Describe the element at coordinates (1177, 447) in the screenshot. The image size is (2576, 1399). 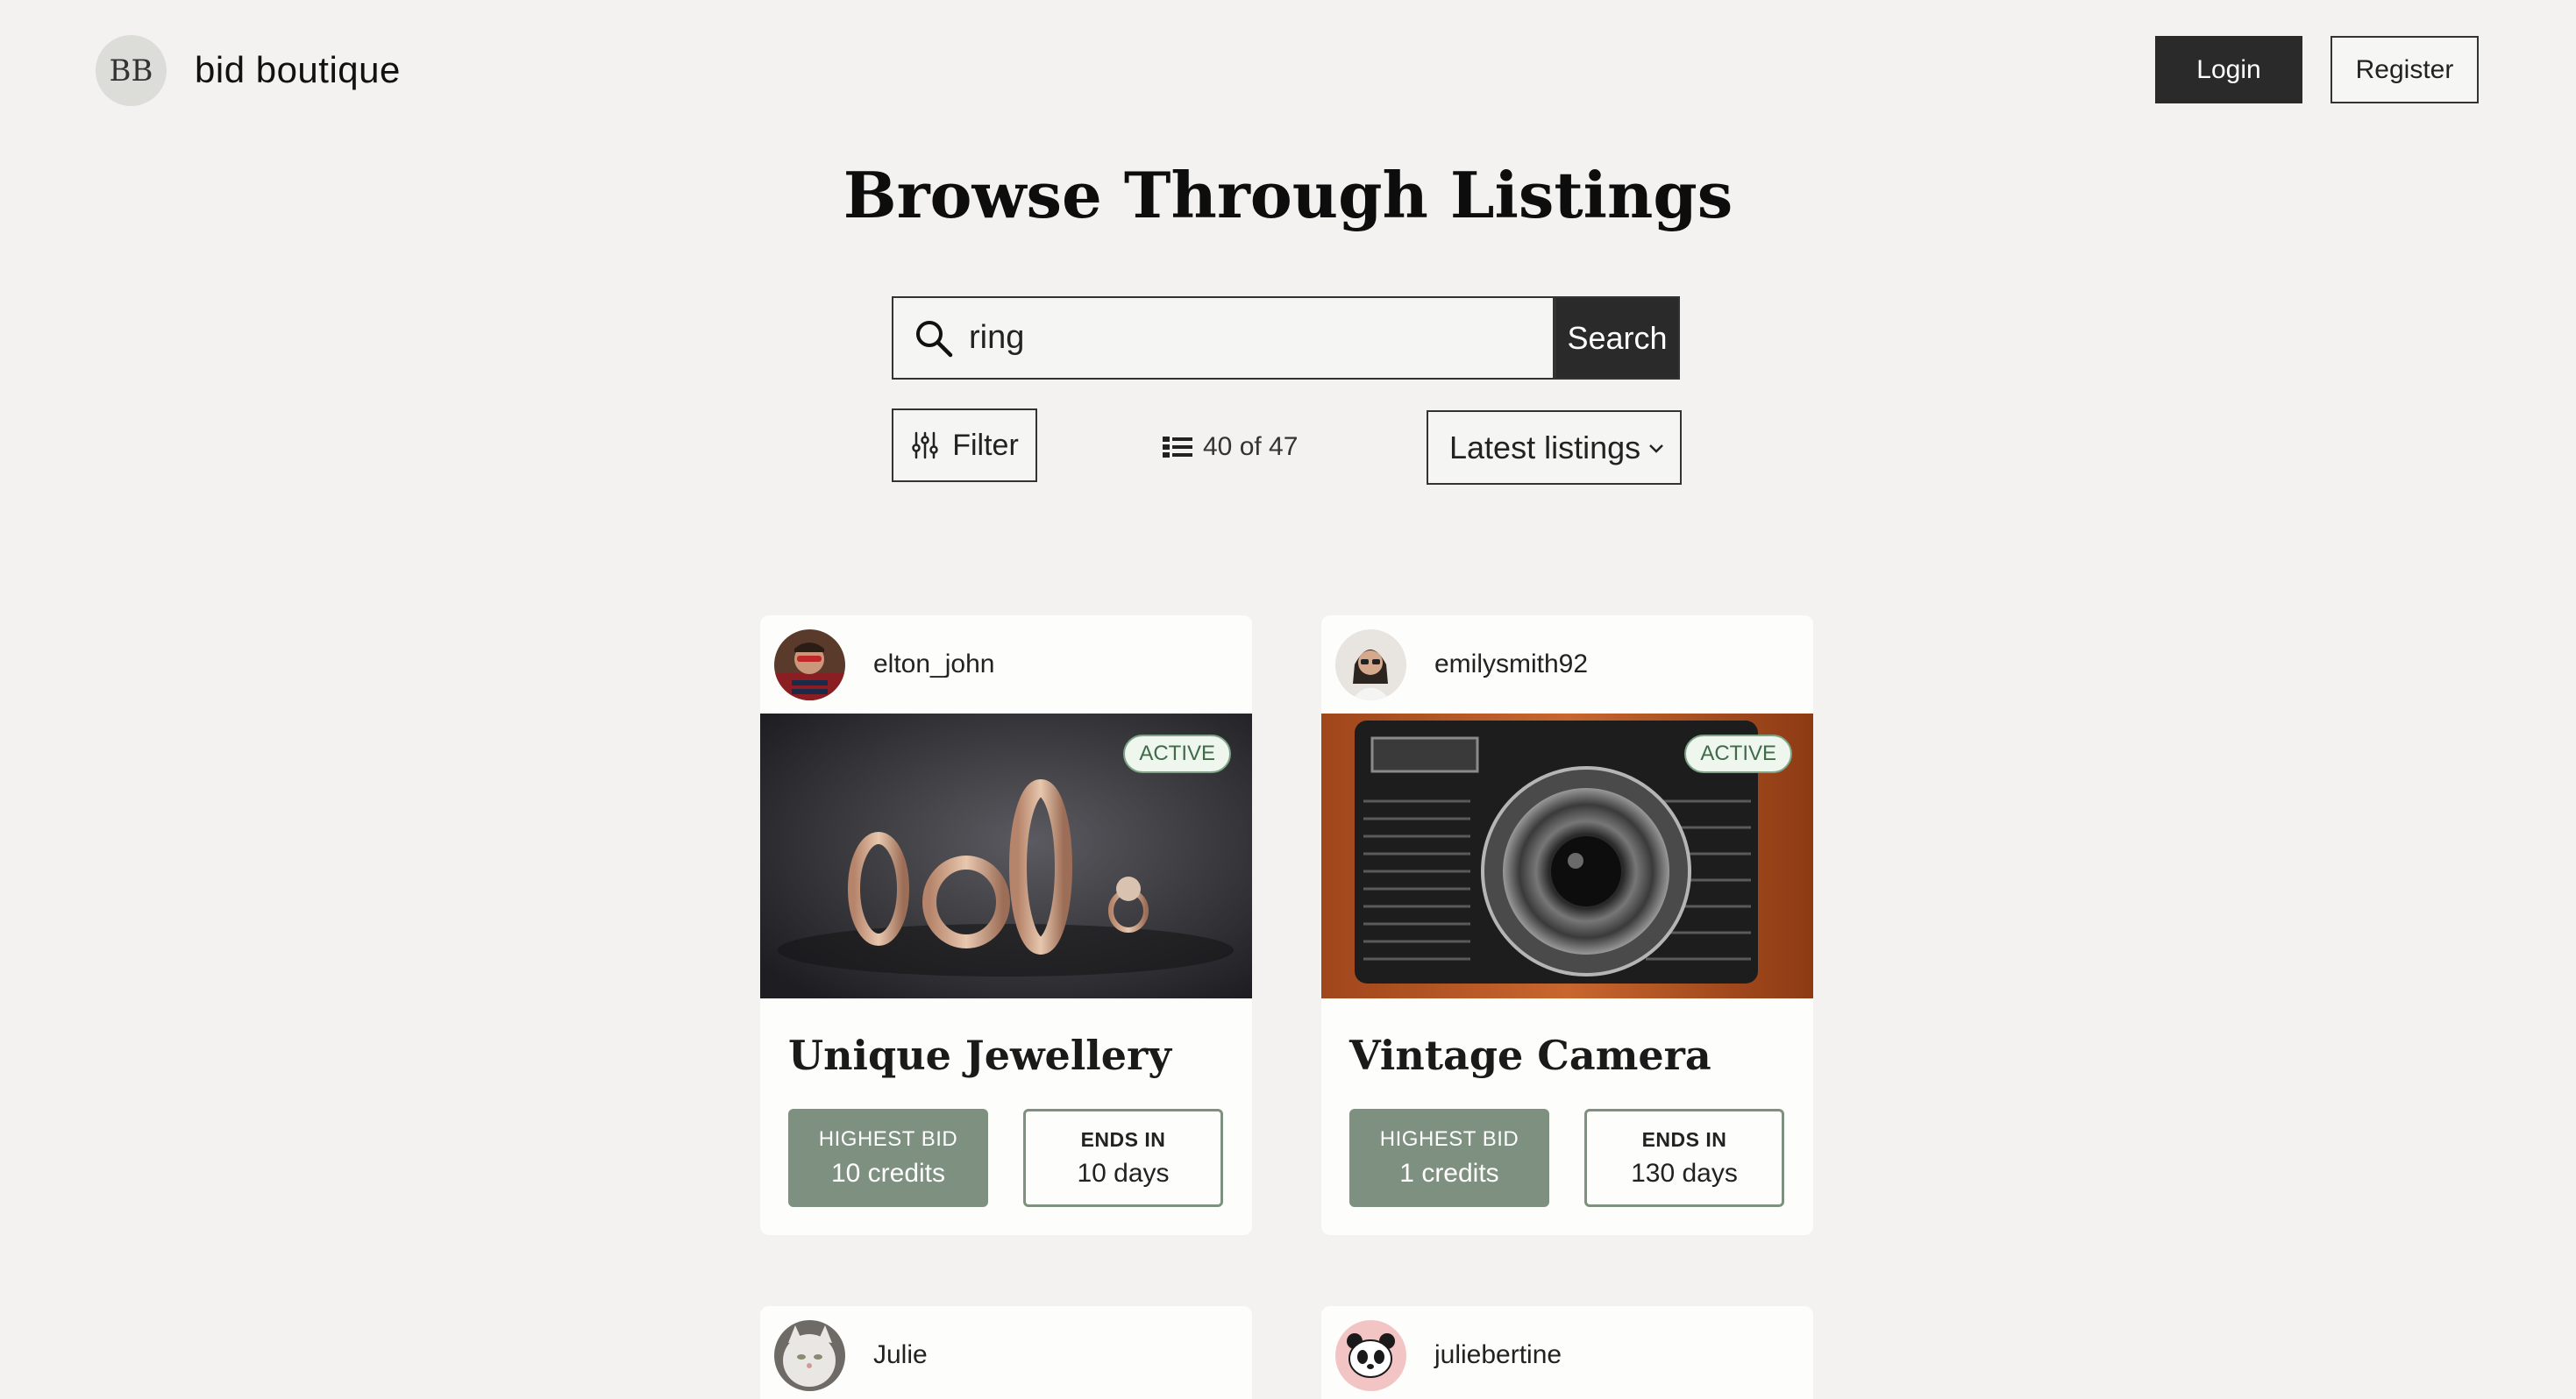
I see `list-icon` at that location.